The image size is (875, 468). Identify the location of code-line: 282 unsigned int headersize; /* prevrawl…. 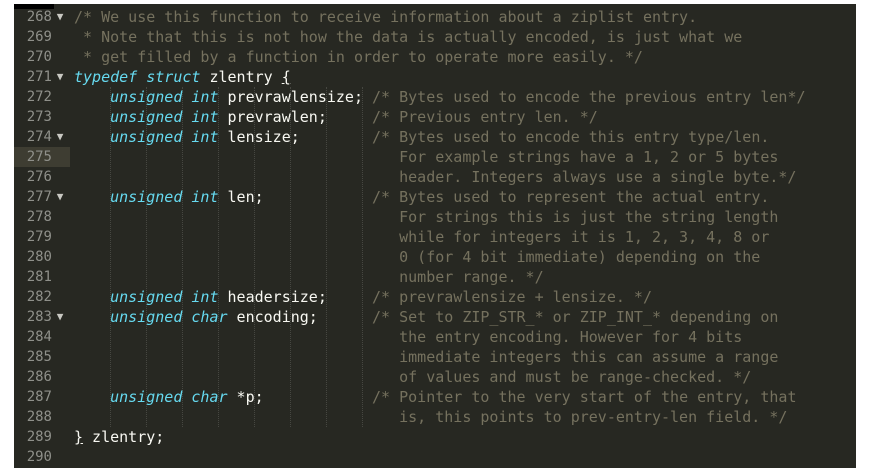
(435, 297).